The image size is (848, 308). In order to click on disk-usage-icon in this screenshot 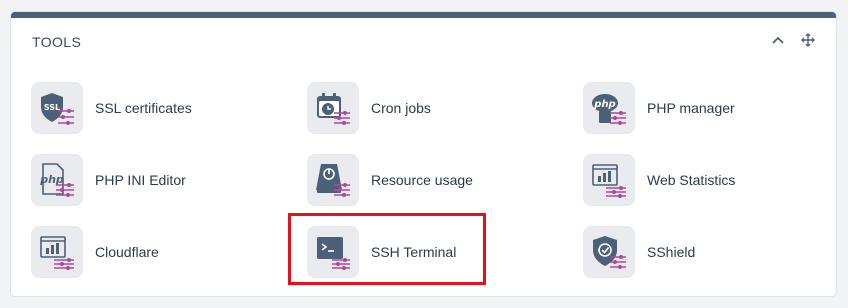, I will do `click(333, 180)`.